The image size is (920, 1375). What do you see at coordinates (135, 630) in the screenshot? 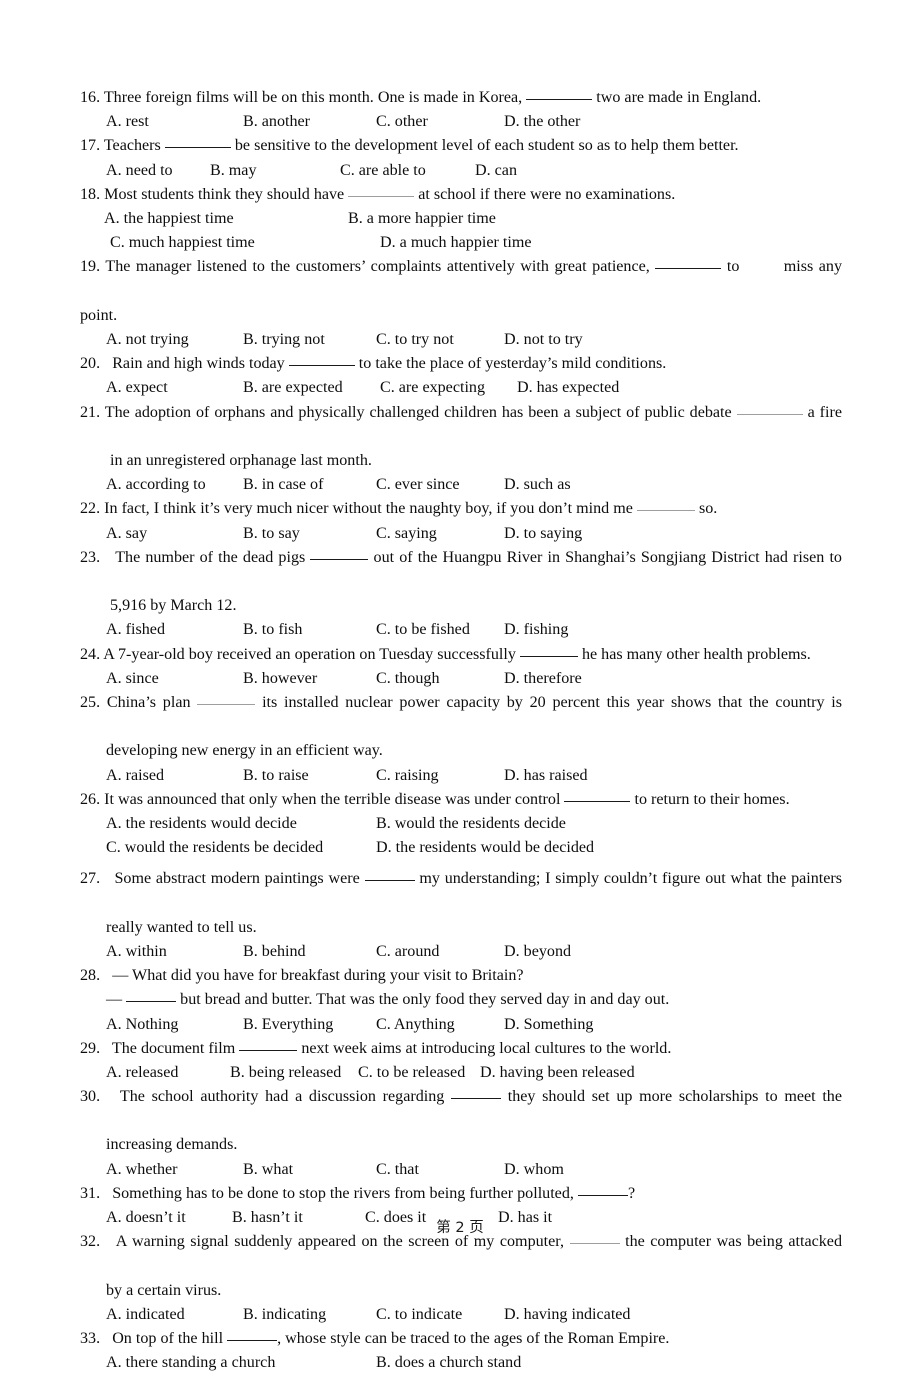
I see `option-a: A. fished` at bounding box center [135, 630].